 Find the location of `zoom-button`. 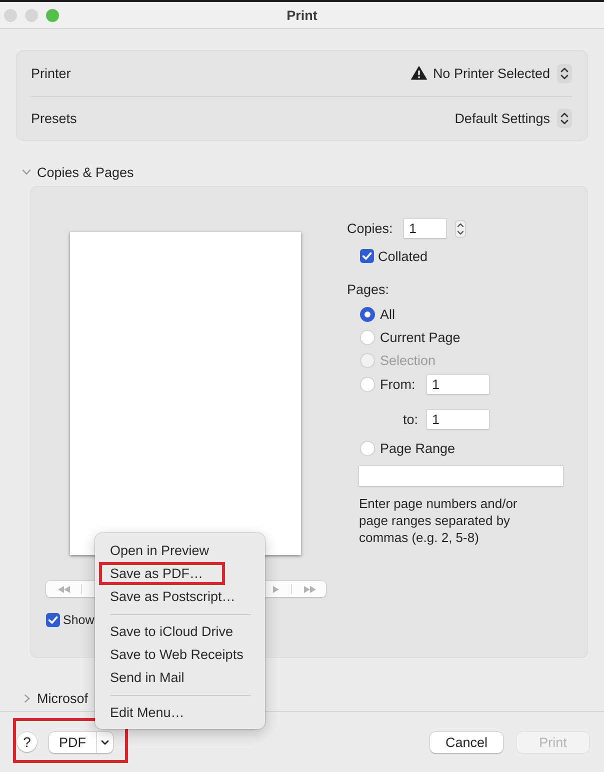

zoom-button is located at coordinates (52, 15).